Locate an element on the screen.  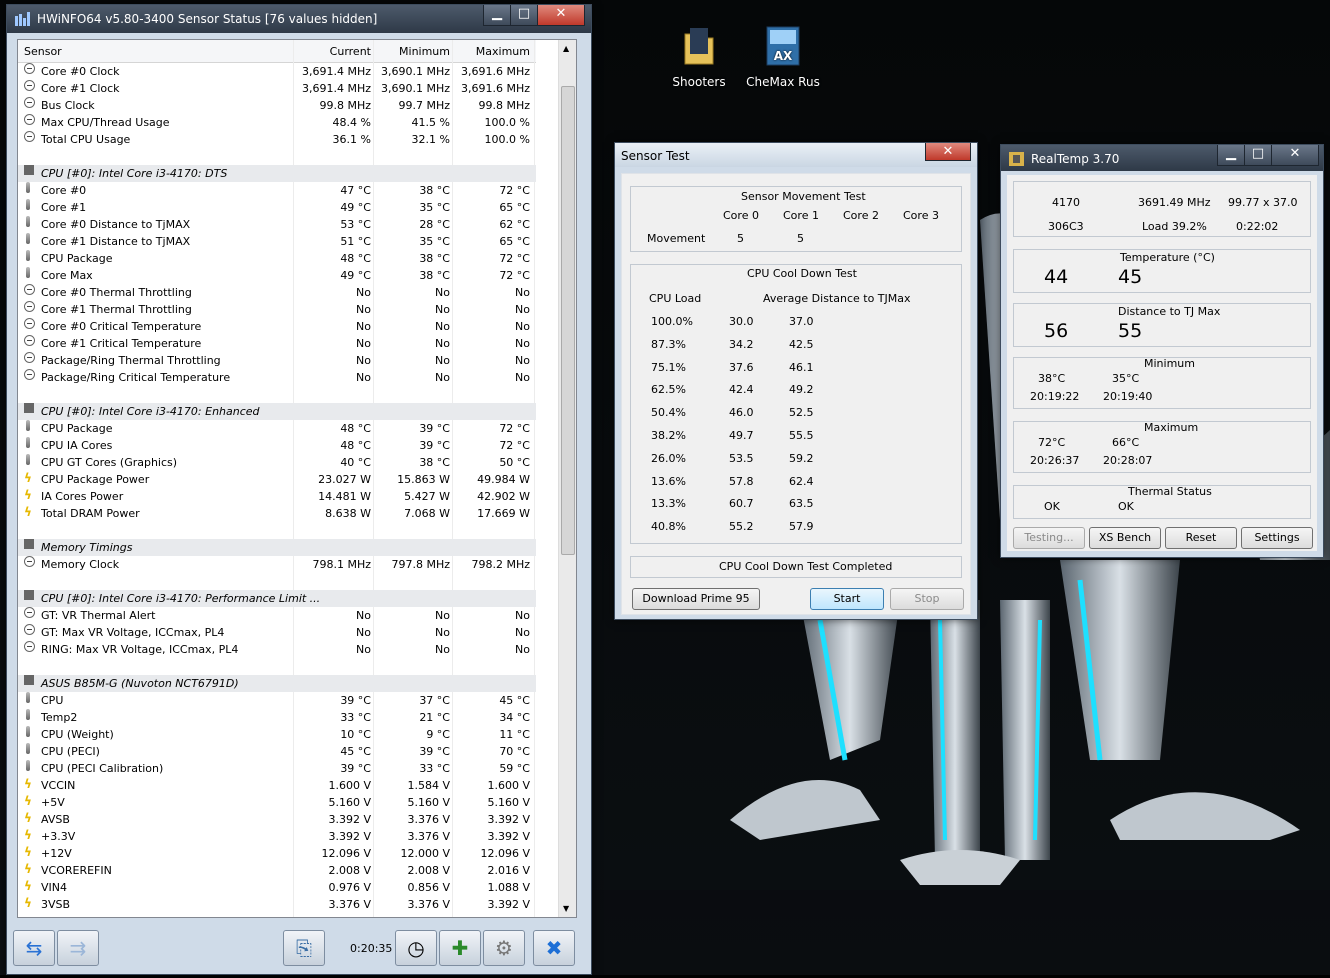
table-row: CPU GT Cores (Graphics) 40 °C 38 °C 50 °C is located at coordinates (277, 462).